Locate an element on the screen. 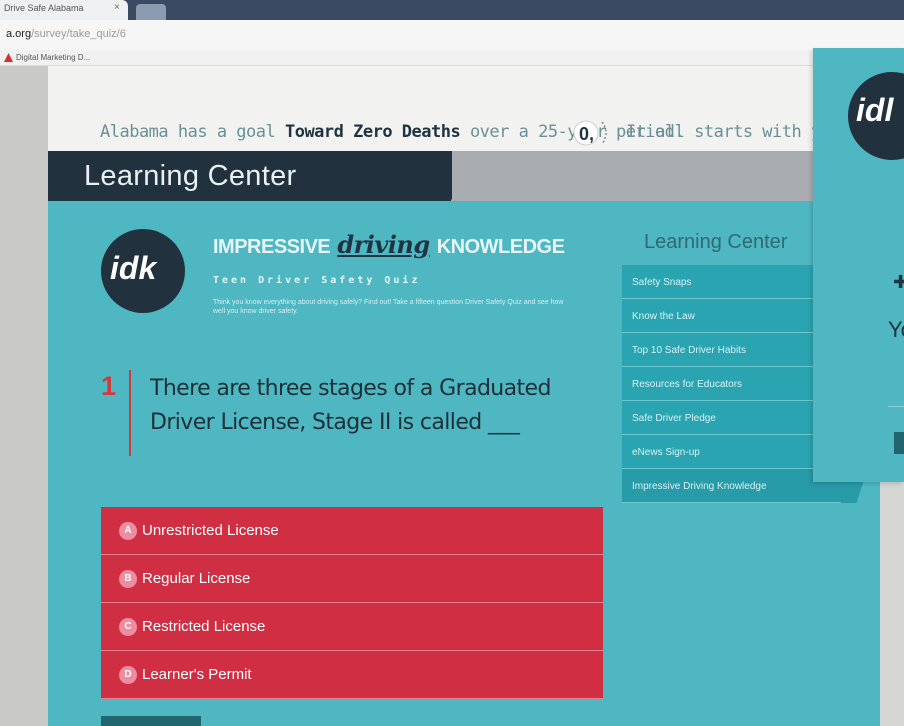  tagline-bold: Toward Zero Deaths is located at coordinates (372, 132).